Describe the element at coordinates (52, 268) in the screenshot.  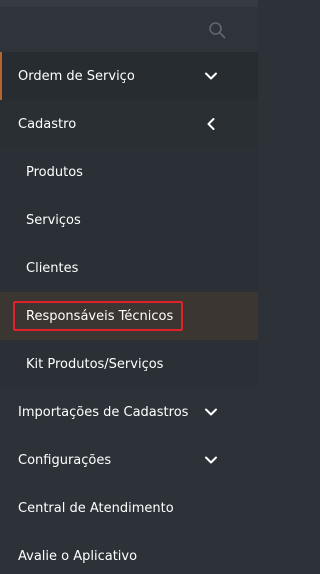
I see `submenu-item-label: Clientes` at that location.